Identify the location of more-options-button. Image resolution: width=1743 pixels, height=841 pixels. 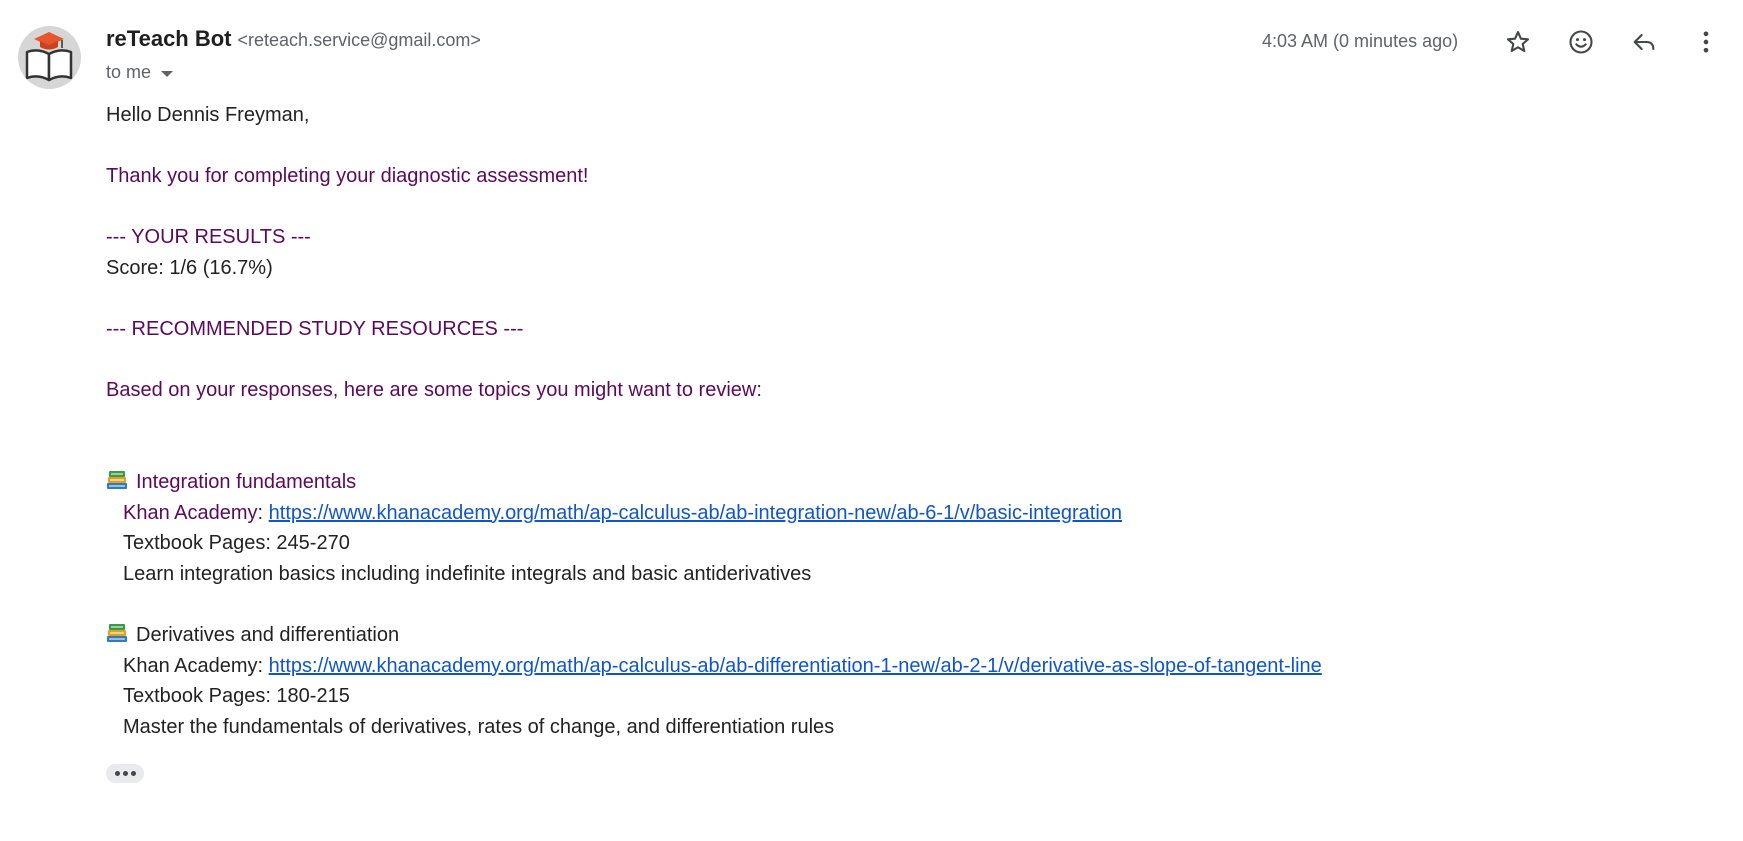
(1706, 42).